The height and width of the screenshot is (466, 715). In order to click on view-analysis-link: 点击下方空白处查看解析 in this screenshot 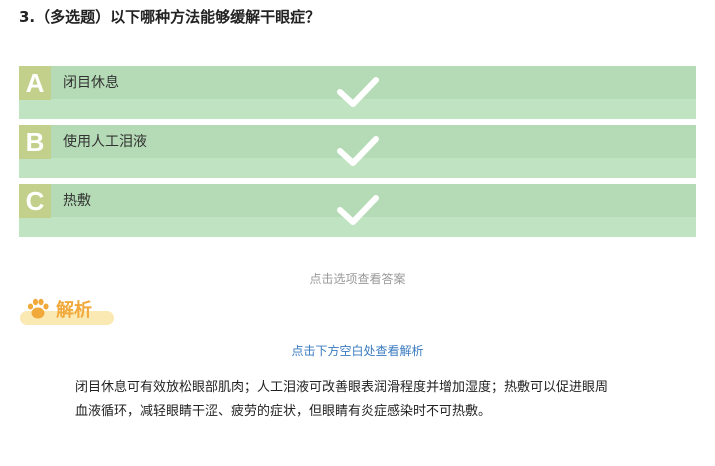, I will do `click(357, 350)`.